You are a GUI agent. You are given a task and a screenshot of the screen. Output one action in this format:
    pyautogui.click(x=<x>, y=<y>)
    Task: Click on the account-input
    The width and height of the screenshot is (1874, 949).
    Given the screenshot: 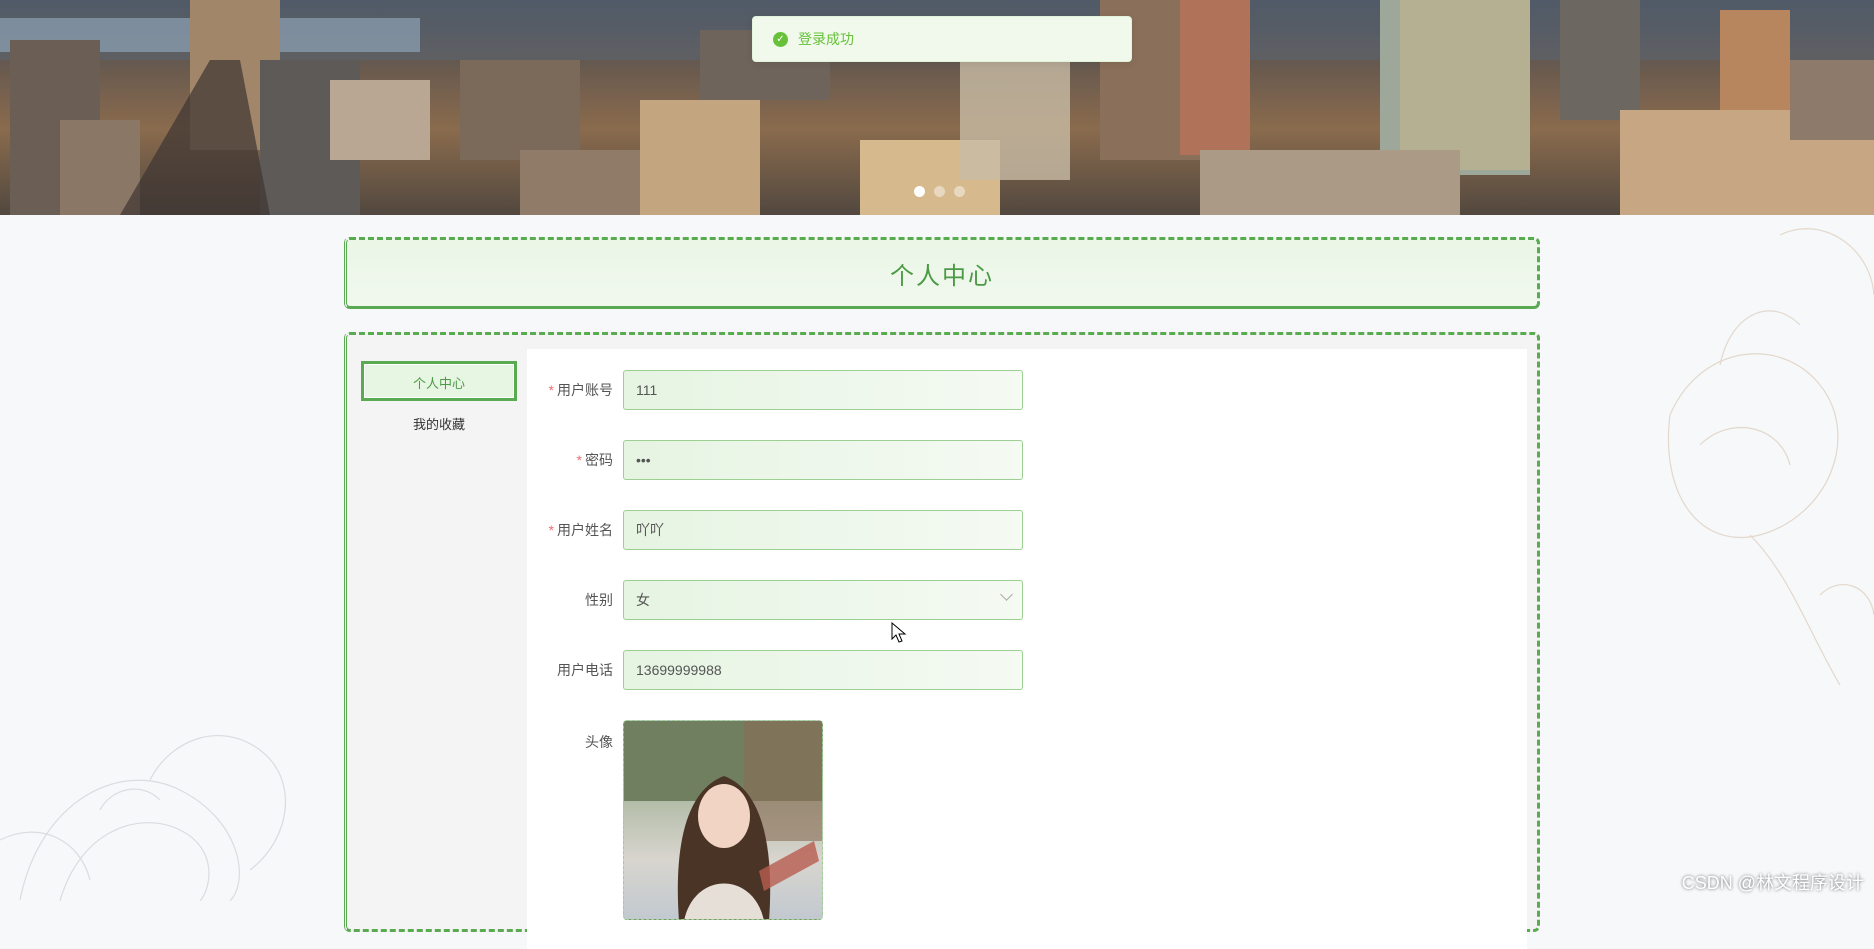 What is the action you would take?
    pyautogui.click(x=823, y=390)
    